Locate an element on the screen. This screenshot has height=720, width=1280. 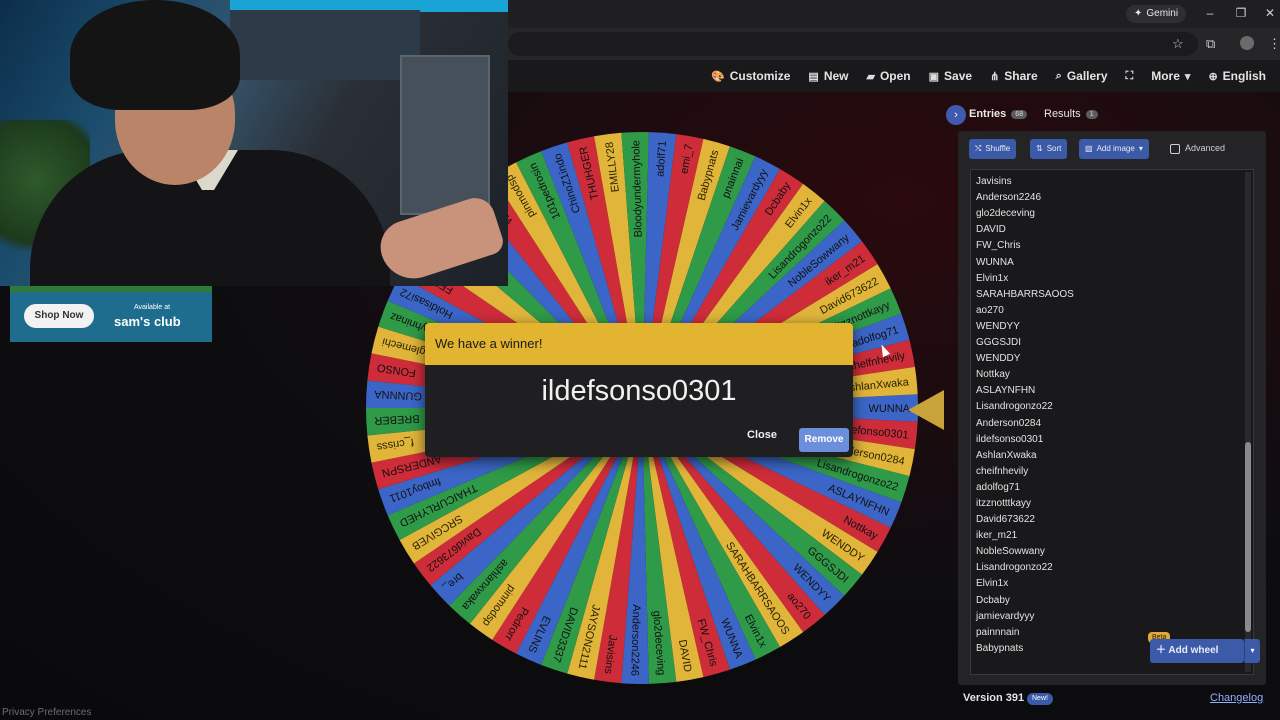
entry-item: WENDYY is located at coordinates (998, 326).